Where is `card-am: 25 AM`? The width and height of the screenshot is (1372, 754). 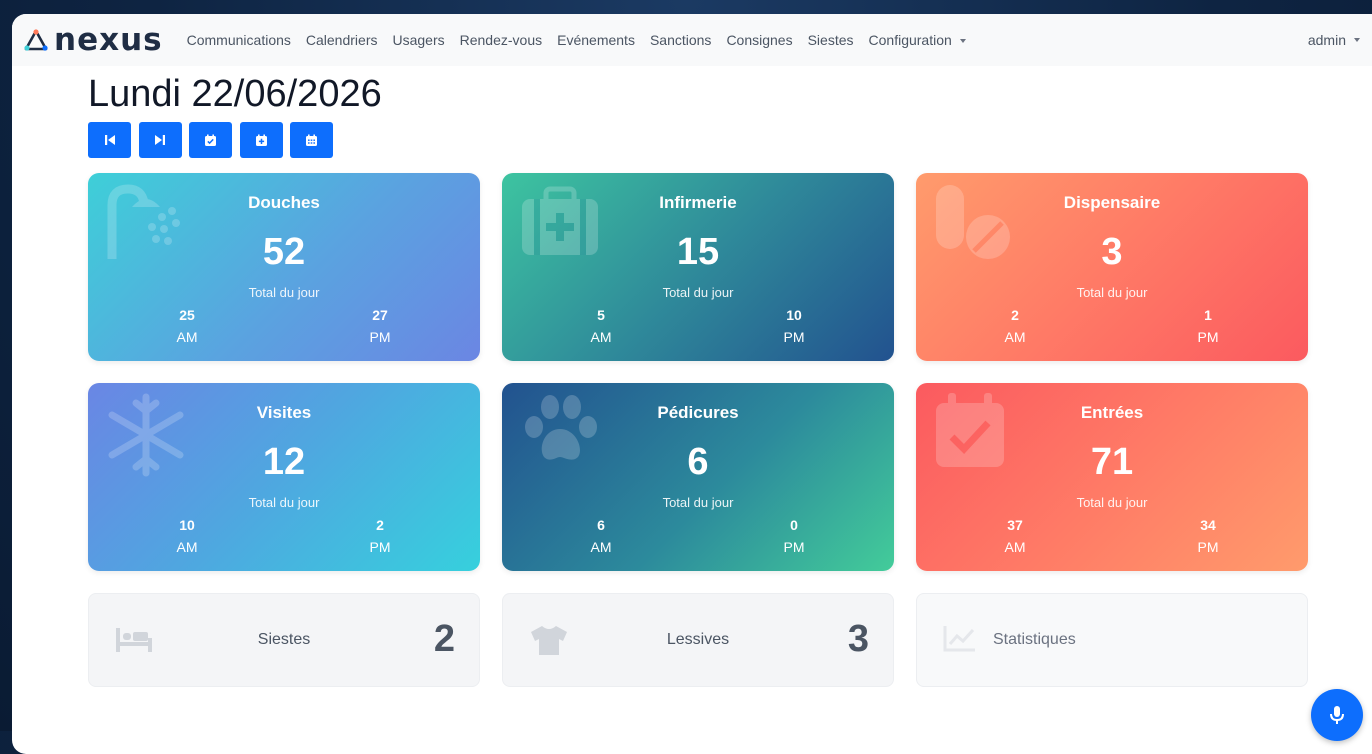 card-am: 25 AM is located at coordinates (187, 326).